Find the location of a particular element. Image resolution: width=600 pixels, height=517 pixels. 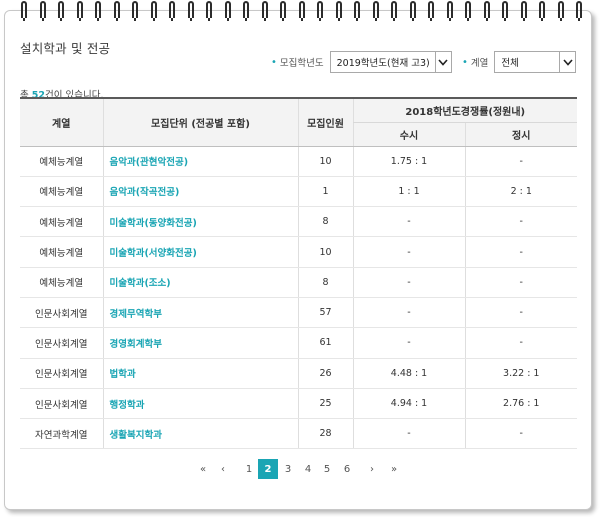

year-filter-label: 모집학년도 is located at coordinates (301, 63).